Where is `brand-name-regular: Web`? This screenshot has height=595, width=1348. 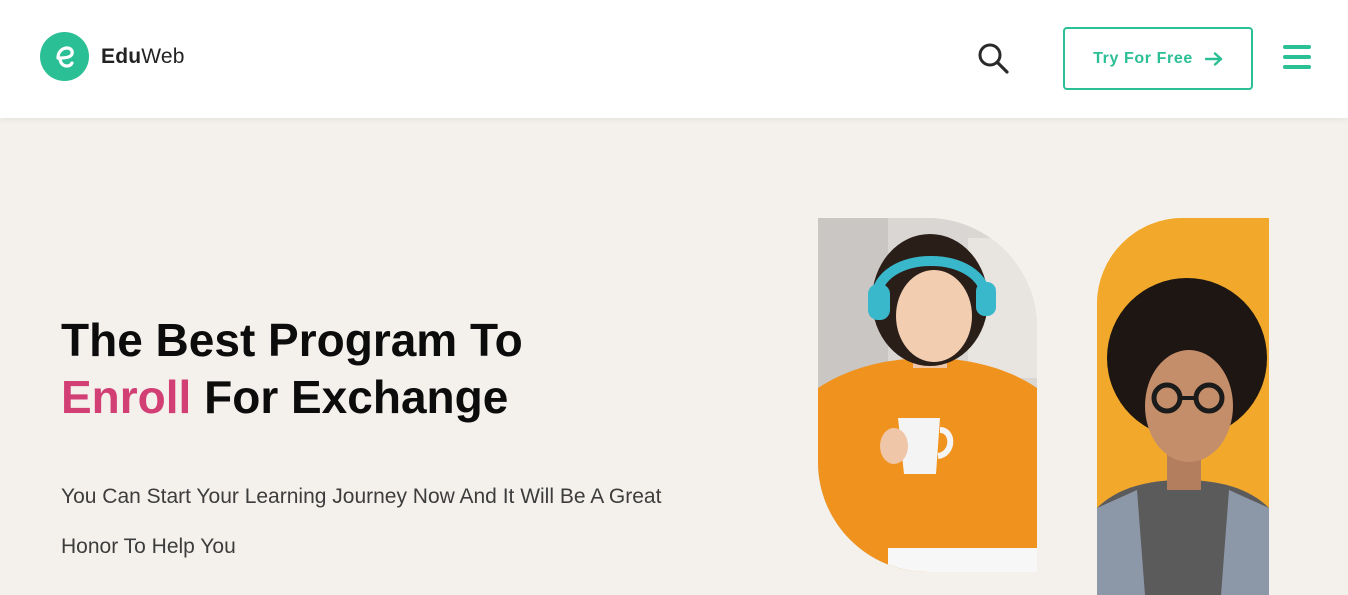 brand-name-regular: Web is located at coordinates (163, 56).